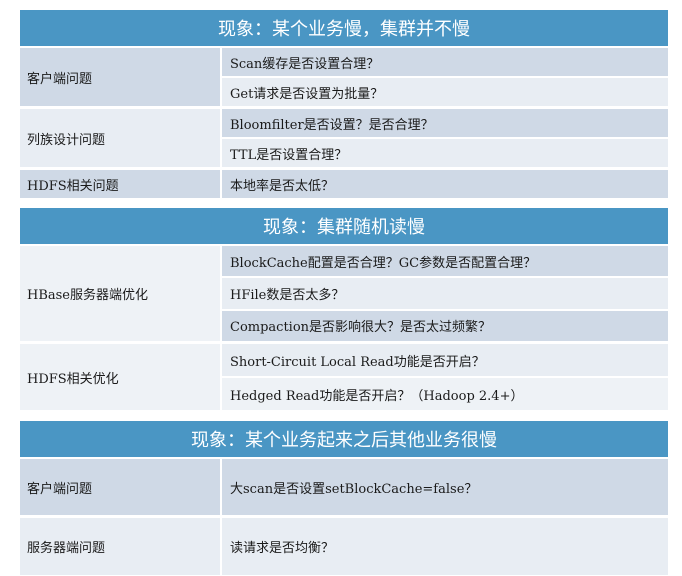 This screenshot has width=682, height=576. Describe the element at coordinates (344, 440) in the screenshot. I see `section-header: 现象：某个业务起来之后其他业务很慢` at that location.